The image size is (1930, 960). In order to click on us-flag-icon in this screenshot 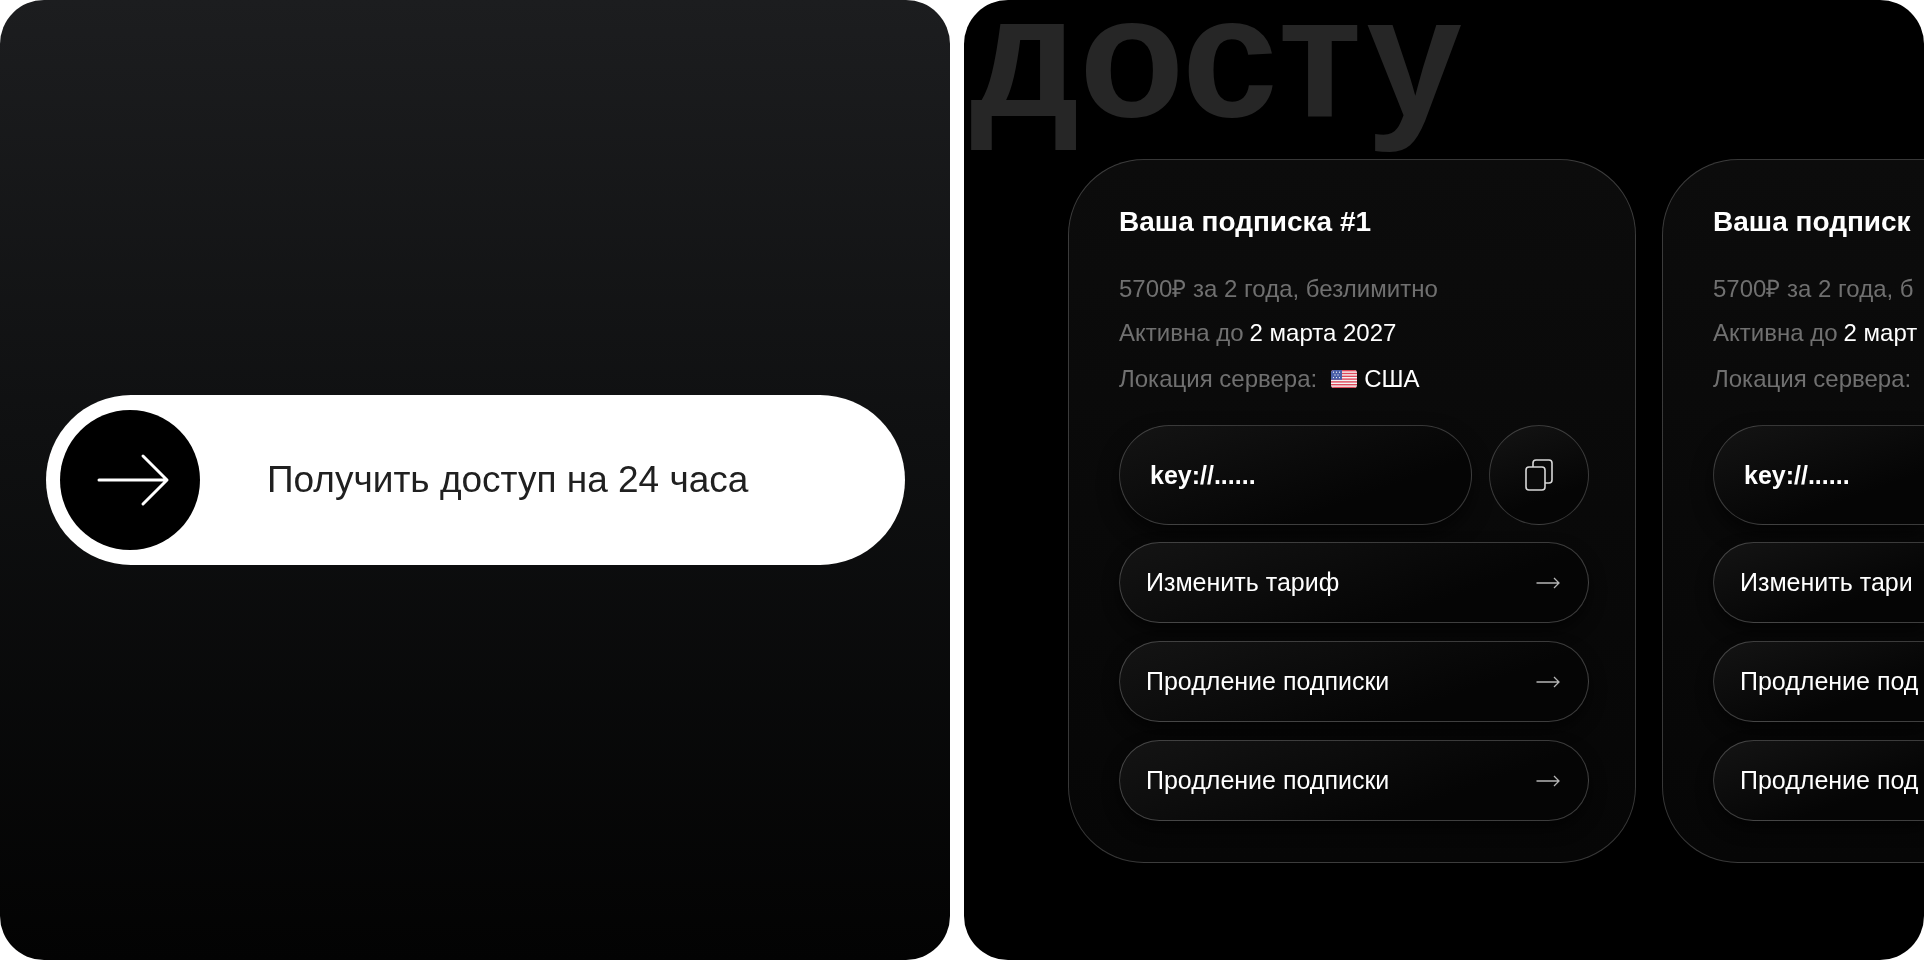, I will do `click(1344, 379)`.